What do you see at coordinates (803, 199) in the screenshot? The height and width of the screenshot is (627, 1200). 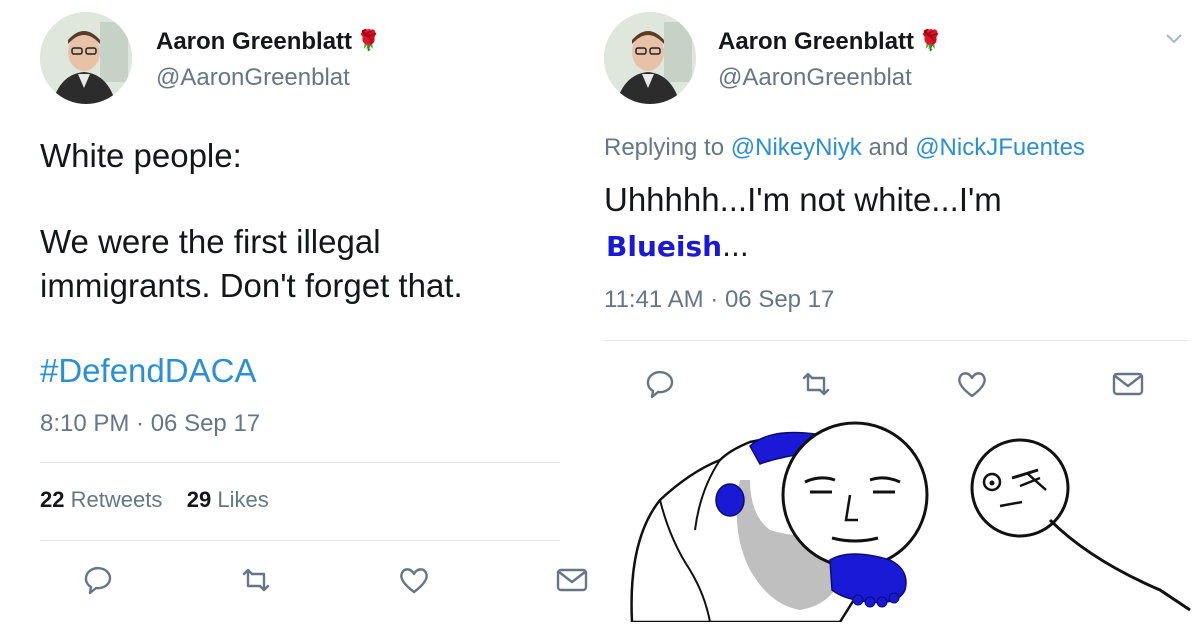 I see `tweet-text-line-1: Uhhhhh...I'm not white...I'm` at bounding box center [803, 199].